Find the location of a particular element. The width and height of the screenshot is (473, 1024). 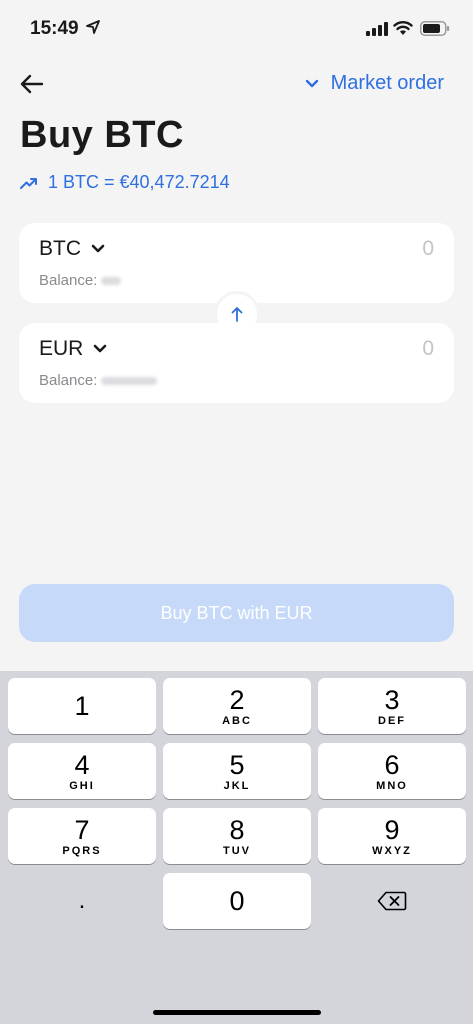

key-digit: 5 is located at coordinates (237, 764).